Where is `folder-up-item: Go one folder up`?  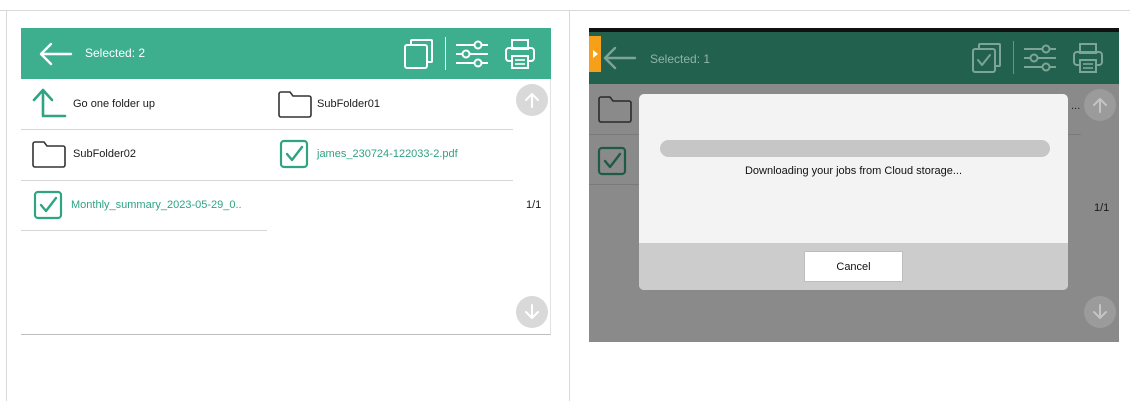
folder-up-item: Go one folder up is located at coordinates (151, 104).